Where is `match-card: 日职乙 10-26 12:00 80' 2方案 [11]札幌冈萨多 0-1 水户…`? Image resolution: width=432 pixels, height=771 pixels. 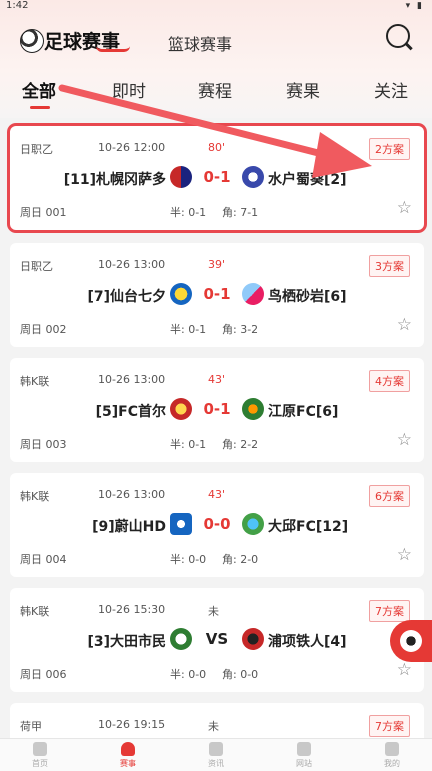 match-card: 日职乙 10-26 12:00 80' 2方案 [11]札幌冈萨多 0-1 水户… is located at coordinates (217, 178).